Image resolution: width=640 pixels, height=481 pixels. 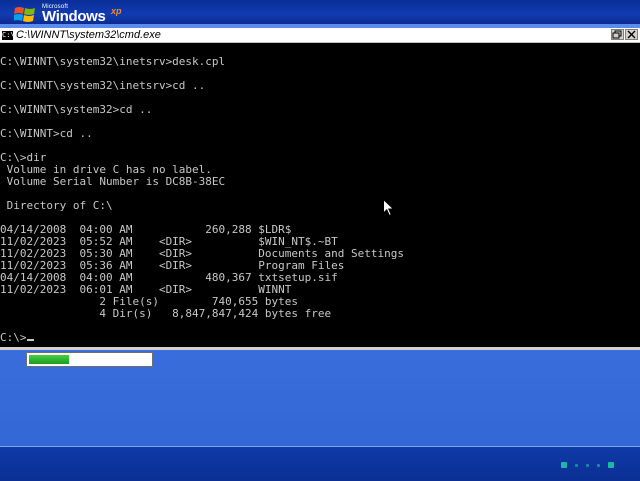 I want to click on cmd-titlebar: C:\ C:\WINNT\system32\cmd.exe, so click(x=320, y=35).